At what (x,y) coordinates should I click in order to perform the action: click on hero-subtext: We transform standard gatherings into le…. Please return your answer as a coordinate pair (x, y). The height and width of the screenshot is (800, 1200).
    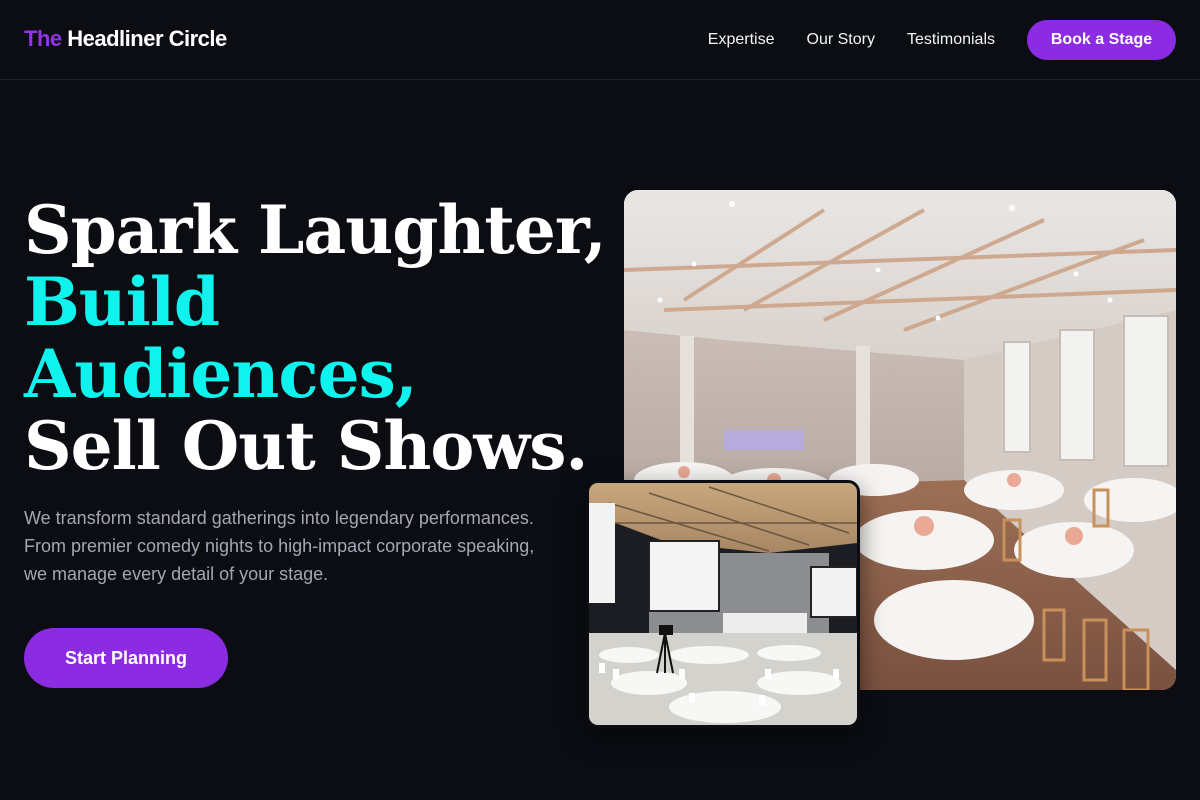
    Looking at the image, I should click on (279, 546).